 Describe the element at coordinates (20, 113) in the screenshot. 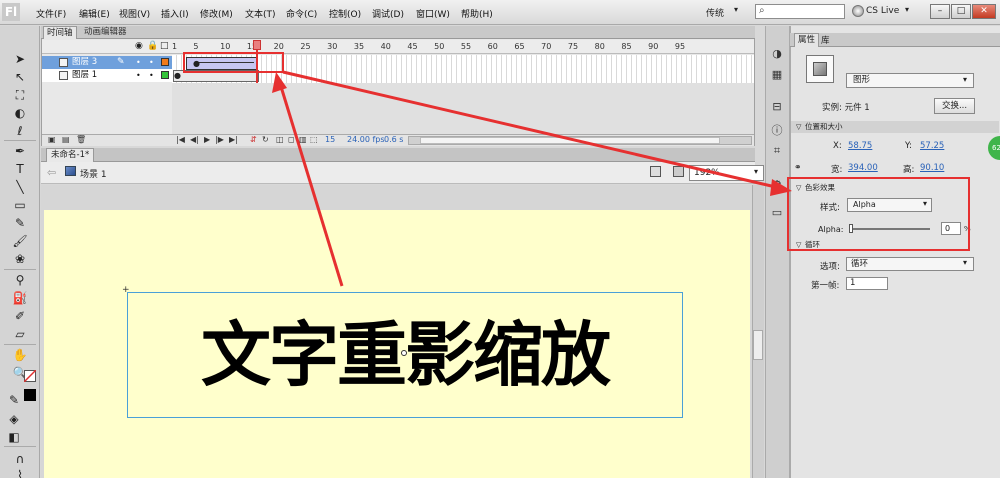

I see `3d-rotation-icon: ◐` at that location.